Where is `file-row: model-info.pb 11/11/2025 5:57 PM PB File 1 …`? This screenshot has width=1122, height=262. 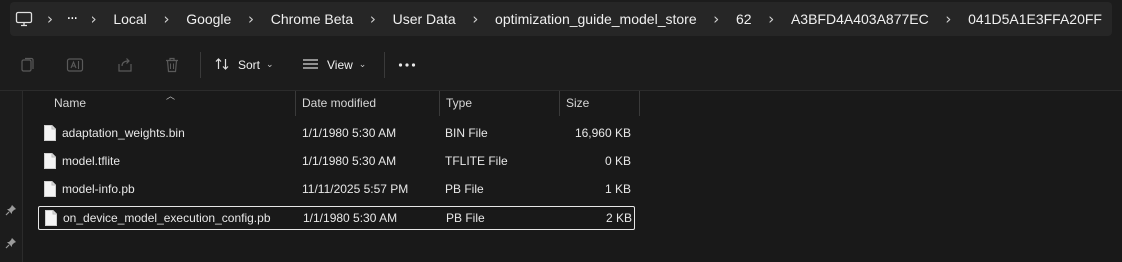 file-row: model-info.pb 11/11/2025 5:57 PM PB File 1 … is located at coordinates (336, 190).